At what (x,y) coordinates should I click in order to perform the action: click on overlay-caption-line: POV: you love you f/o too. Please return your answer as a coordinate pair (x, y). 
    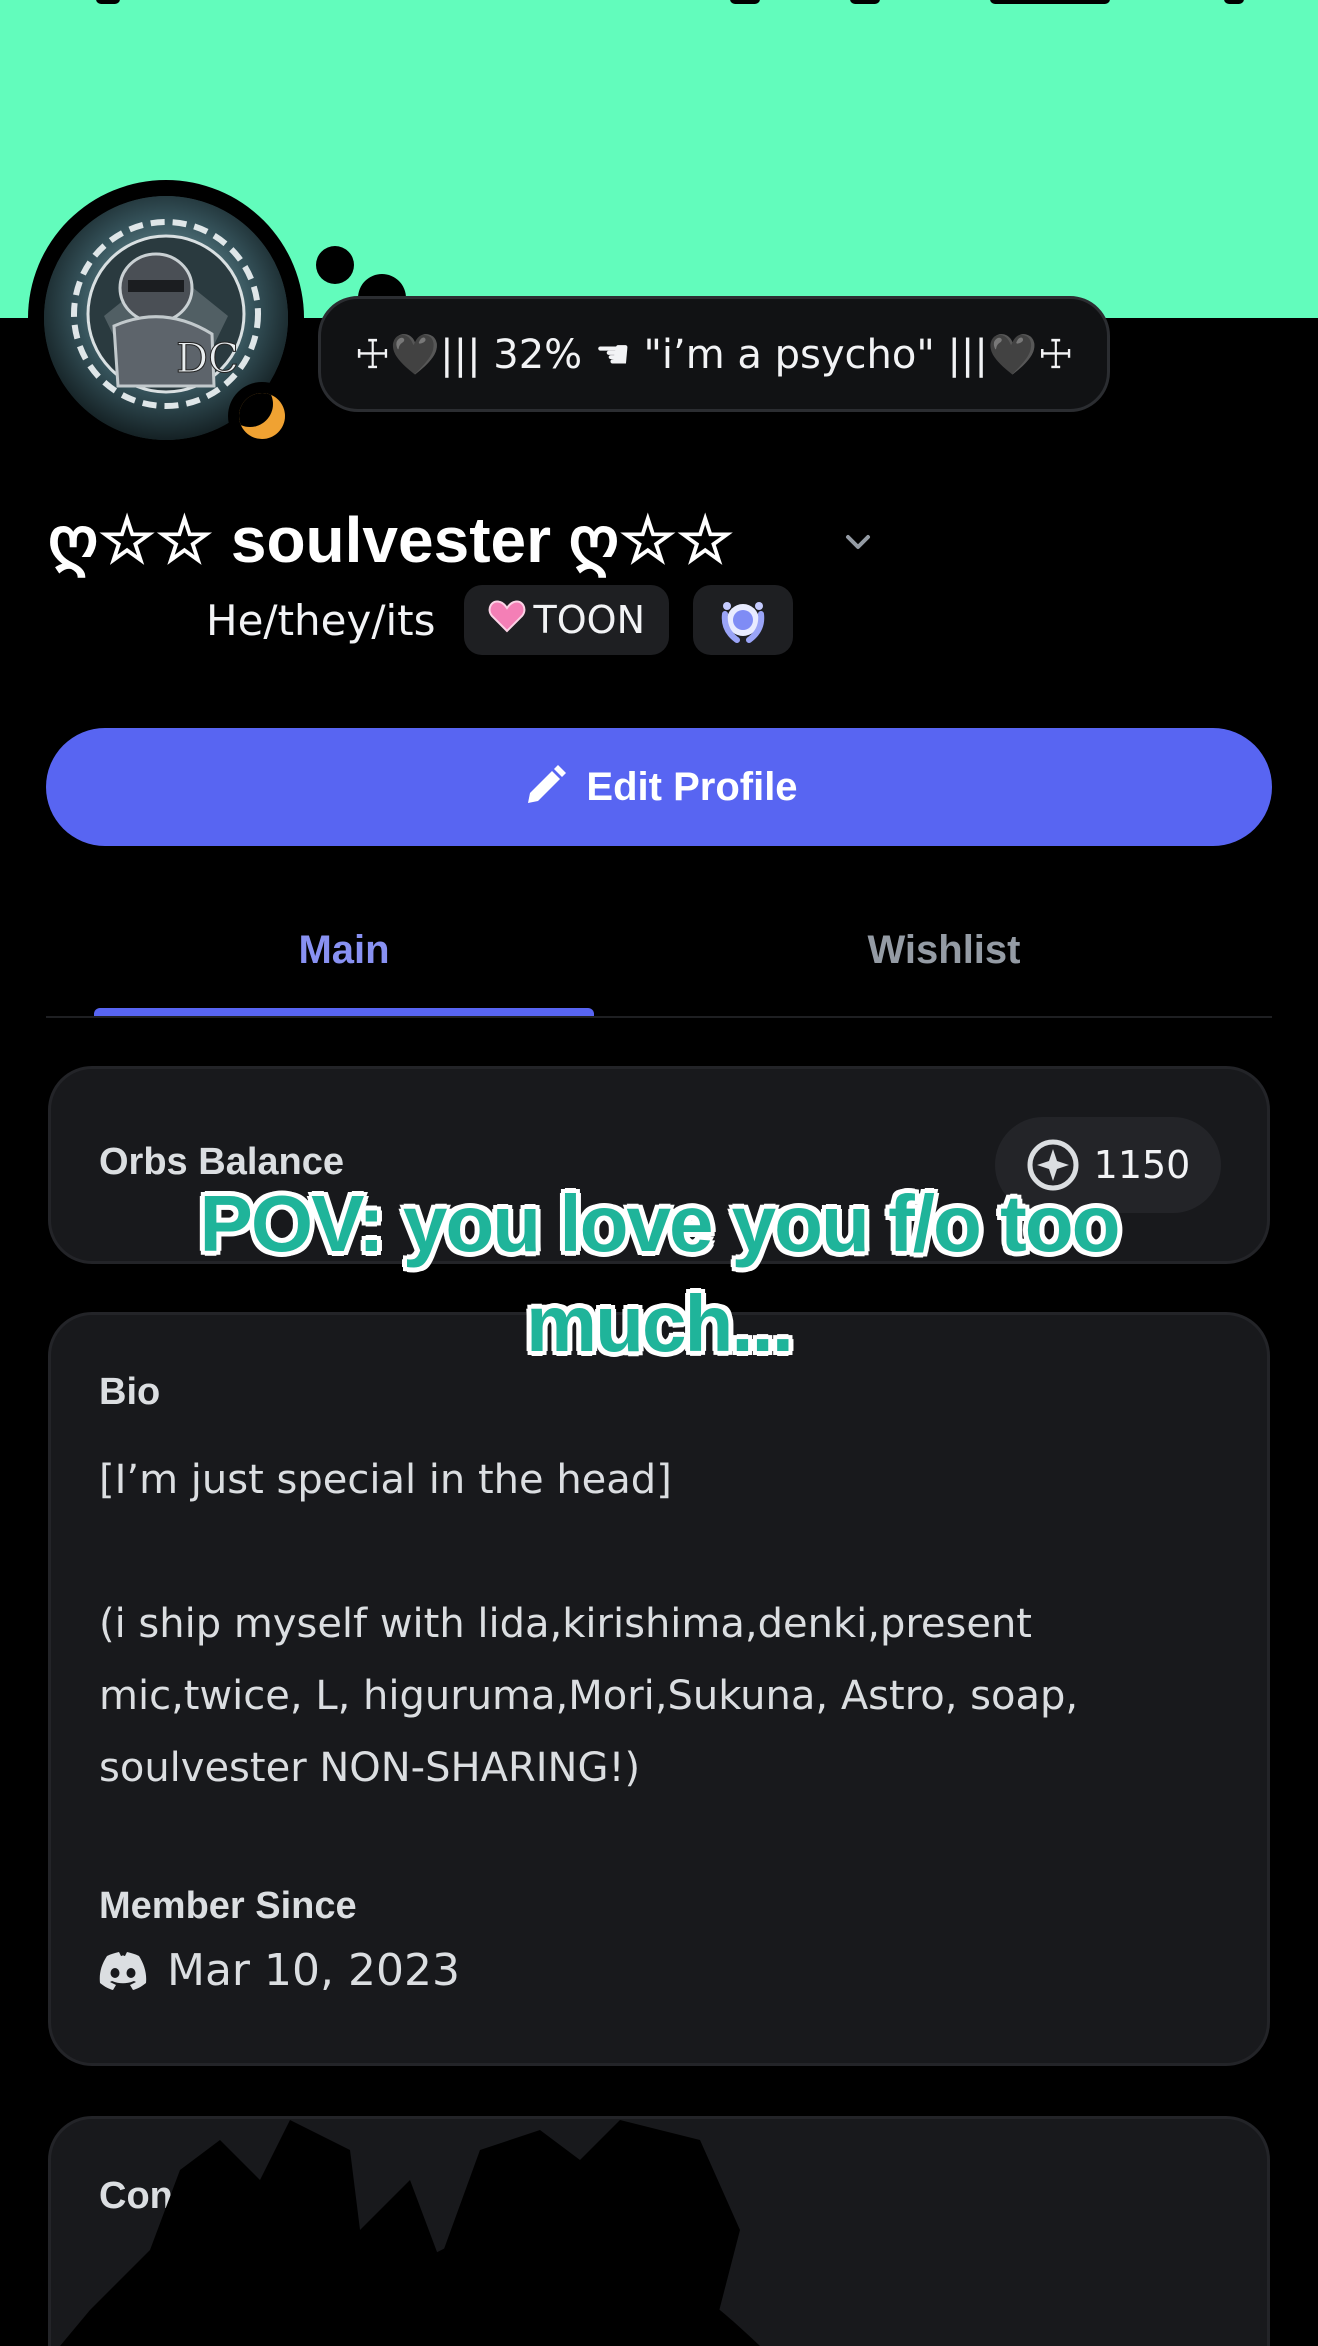
    Looking at the image, I should click on (660, 1223).